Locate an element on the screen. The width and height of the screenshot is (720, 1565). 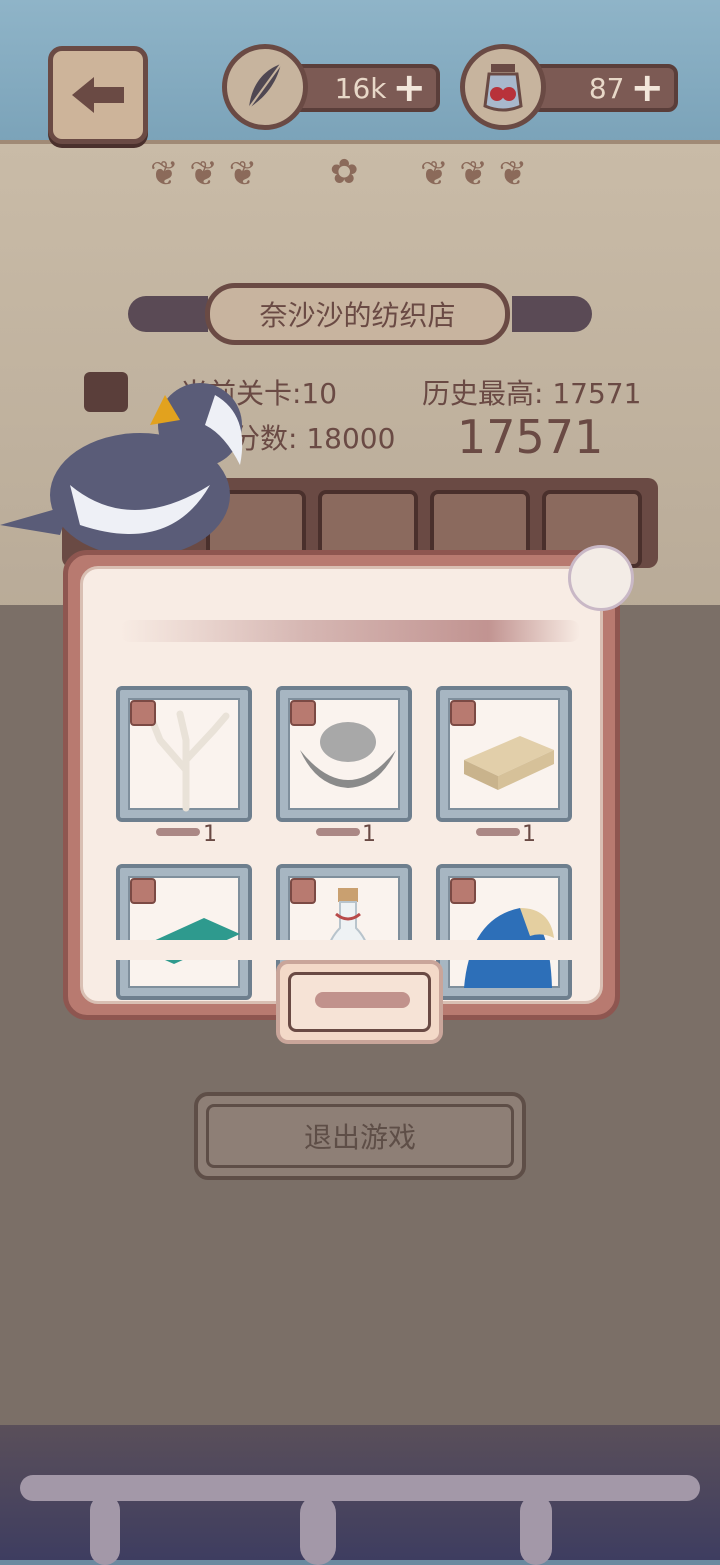
reward-item-blue-shell is located at coordinates (504, 932).